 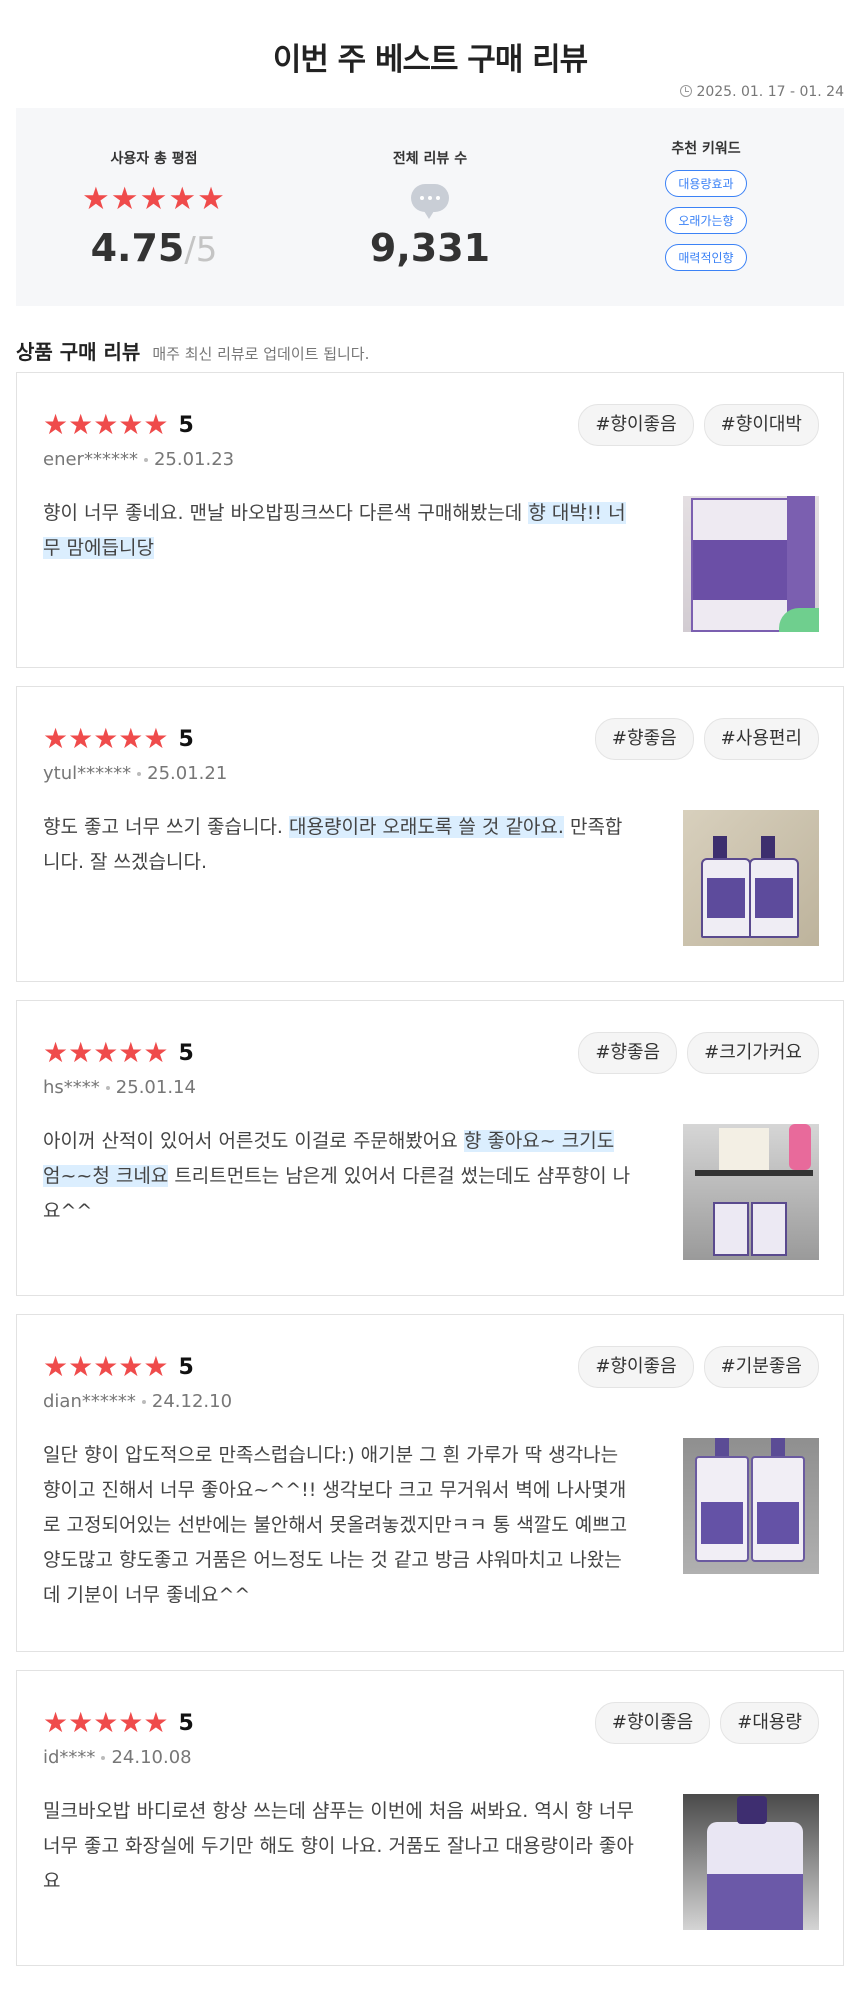 I want to click on review-date: 24.10.08, so click(x=151, y=1757).